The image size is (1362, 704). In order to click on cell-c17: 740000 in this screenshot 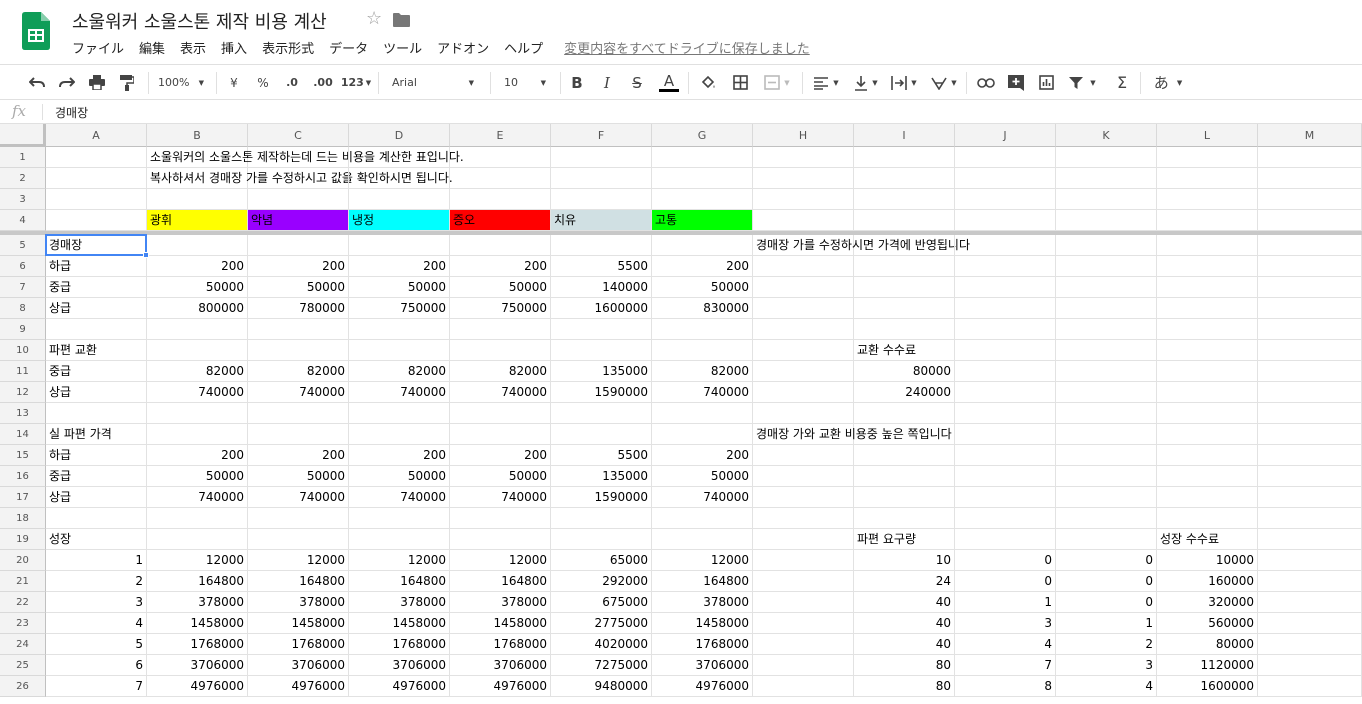, I will do `click(298, 497)`.